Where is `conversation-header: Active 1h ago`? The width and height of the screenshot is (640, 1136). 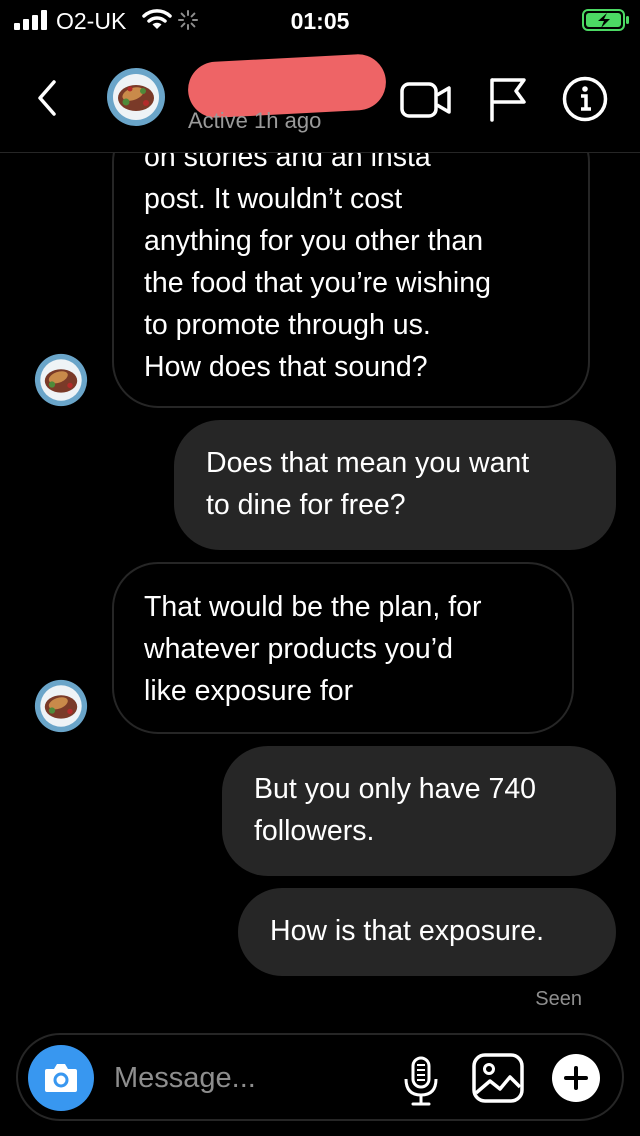
conversation-header: Active 1h ago is located at coordinates (320, 96).